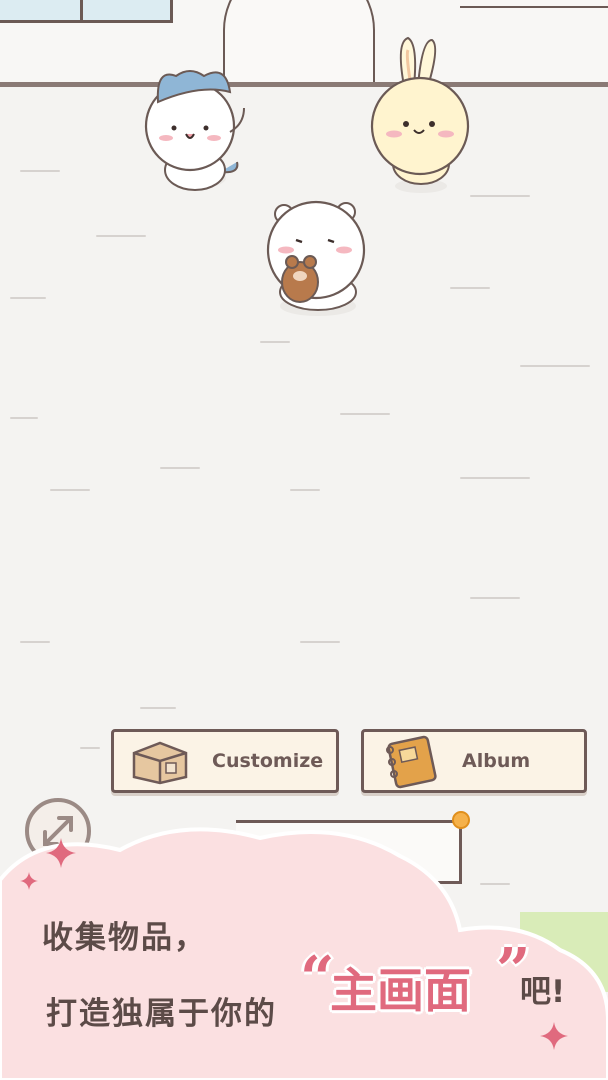 This screenshot has height=1080, width=608. Describe the element at coordinates (400, 986) in the screenshot. I see `promo-highlight: 主画面` at that location.